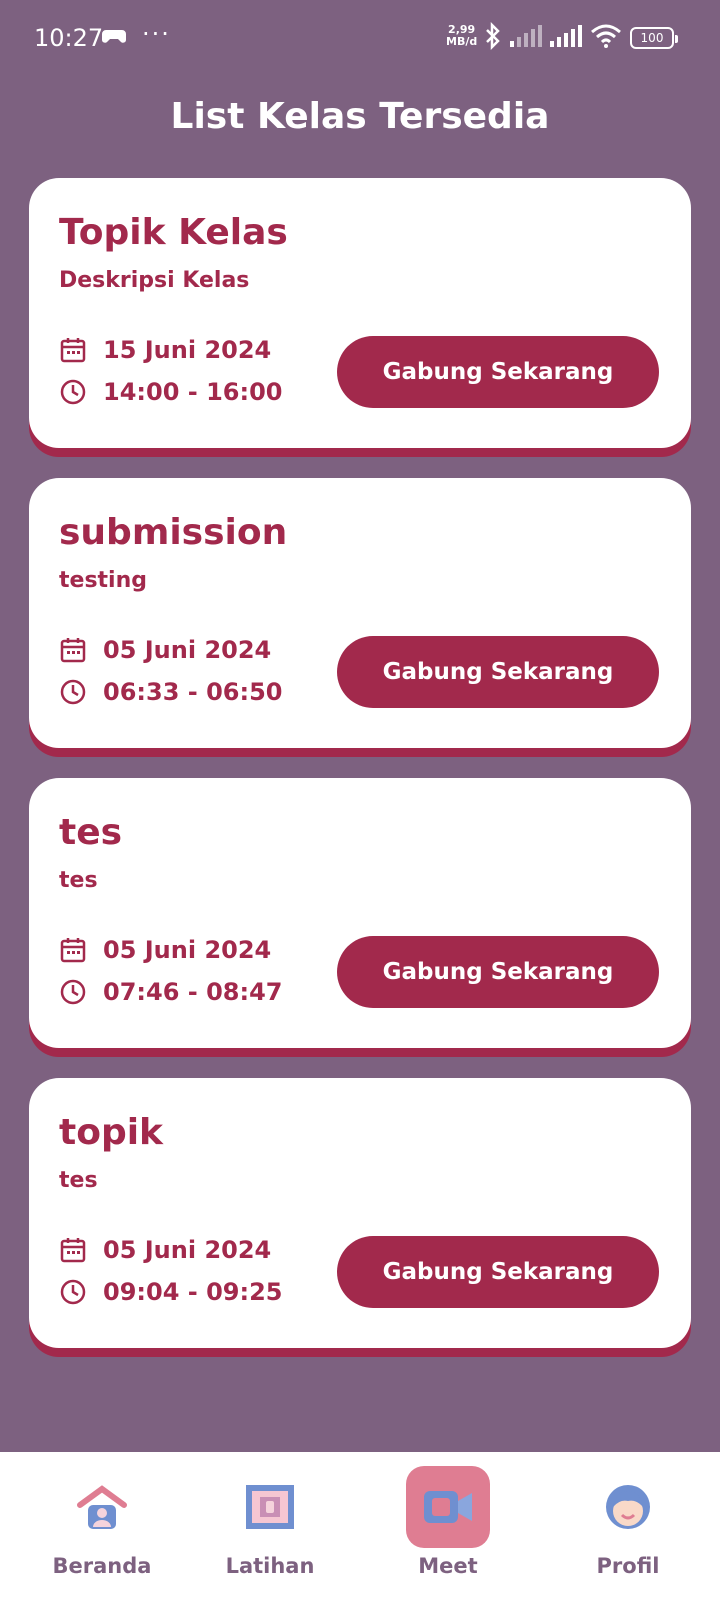 This screenshot has height=1600, width=720. Describe the element at coordinates (270, 1566) in the screenshot. I see `nav-label-latihan: Latihan` at that location.